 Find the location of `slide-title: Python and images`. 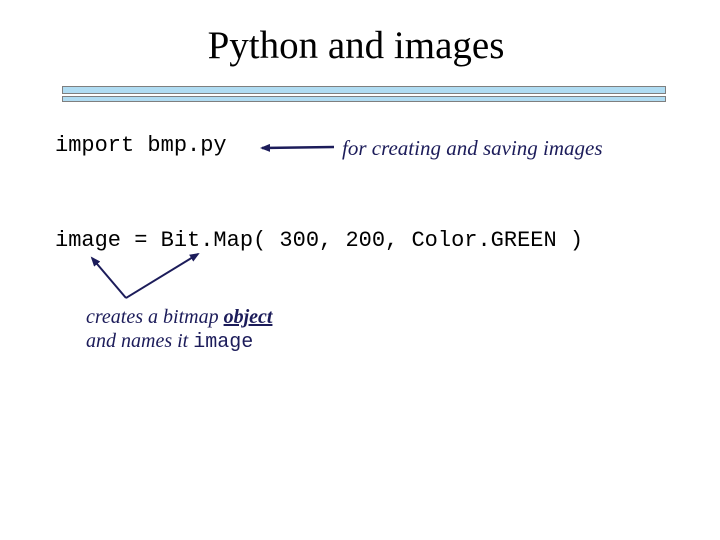

slide-title: Python and images is located at coordinates (356, 45).